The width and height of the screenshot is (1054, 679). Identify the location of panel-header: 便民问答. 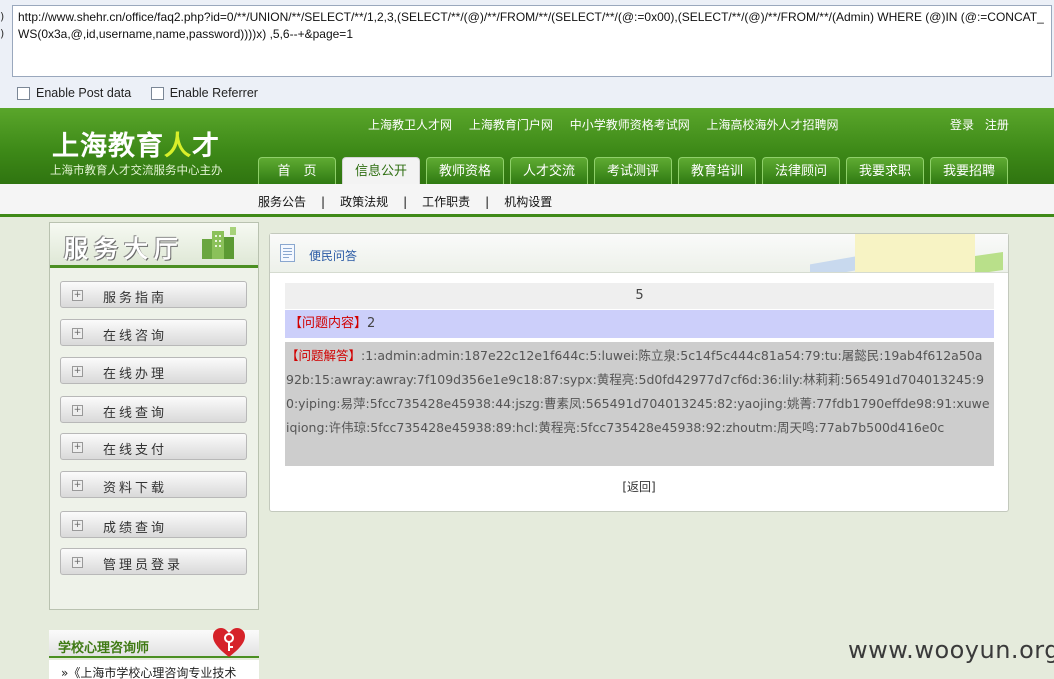
(639, 253).